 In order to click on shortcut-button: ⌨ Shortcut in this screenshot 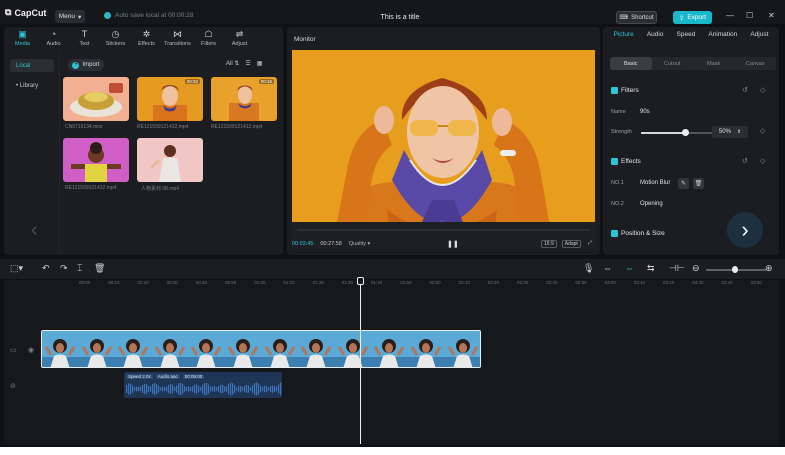, I will do `click(636, 17)`.